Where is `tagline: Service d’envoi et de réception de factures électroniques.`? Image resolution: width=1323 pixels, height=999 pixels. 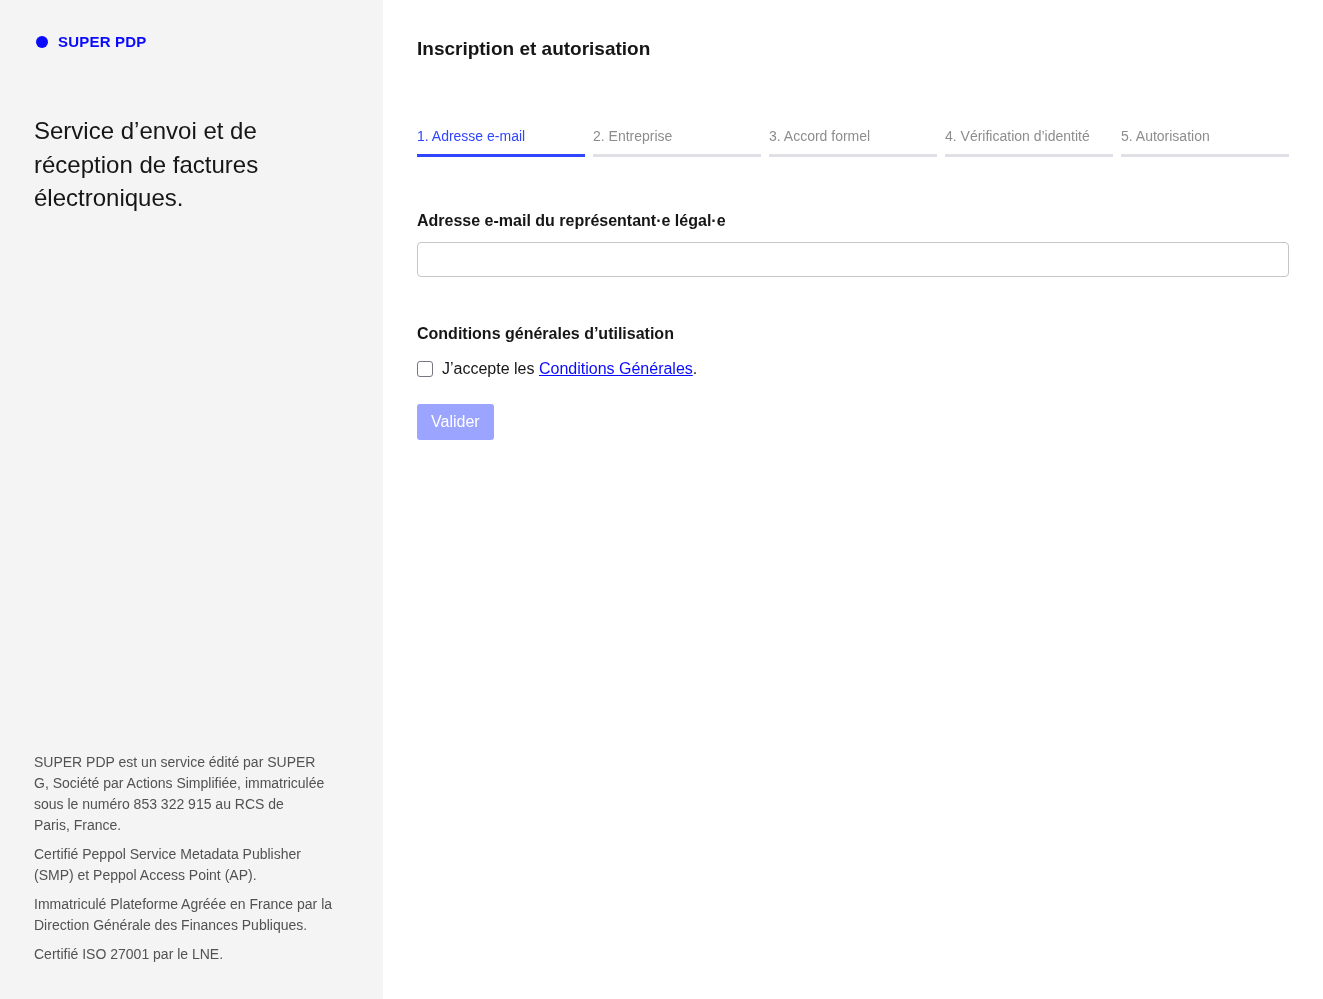
tagline: Service d’envoi et de réception de factures électroniques. is located at coordinates (147, 164).